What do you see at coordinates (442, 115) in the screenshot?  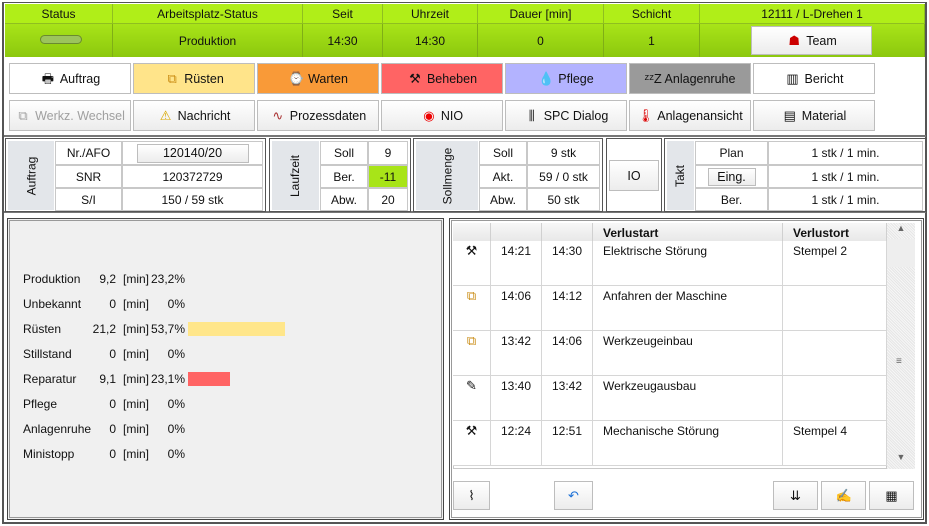 I see `button-nio: ◉ NIO` at bounding box center [442, 115].